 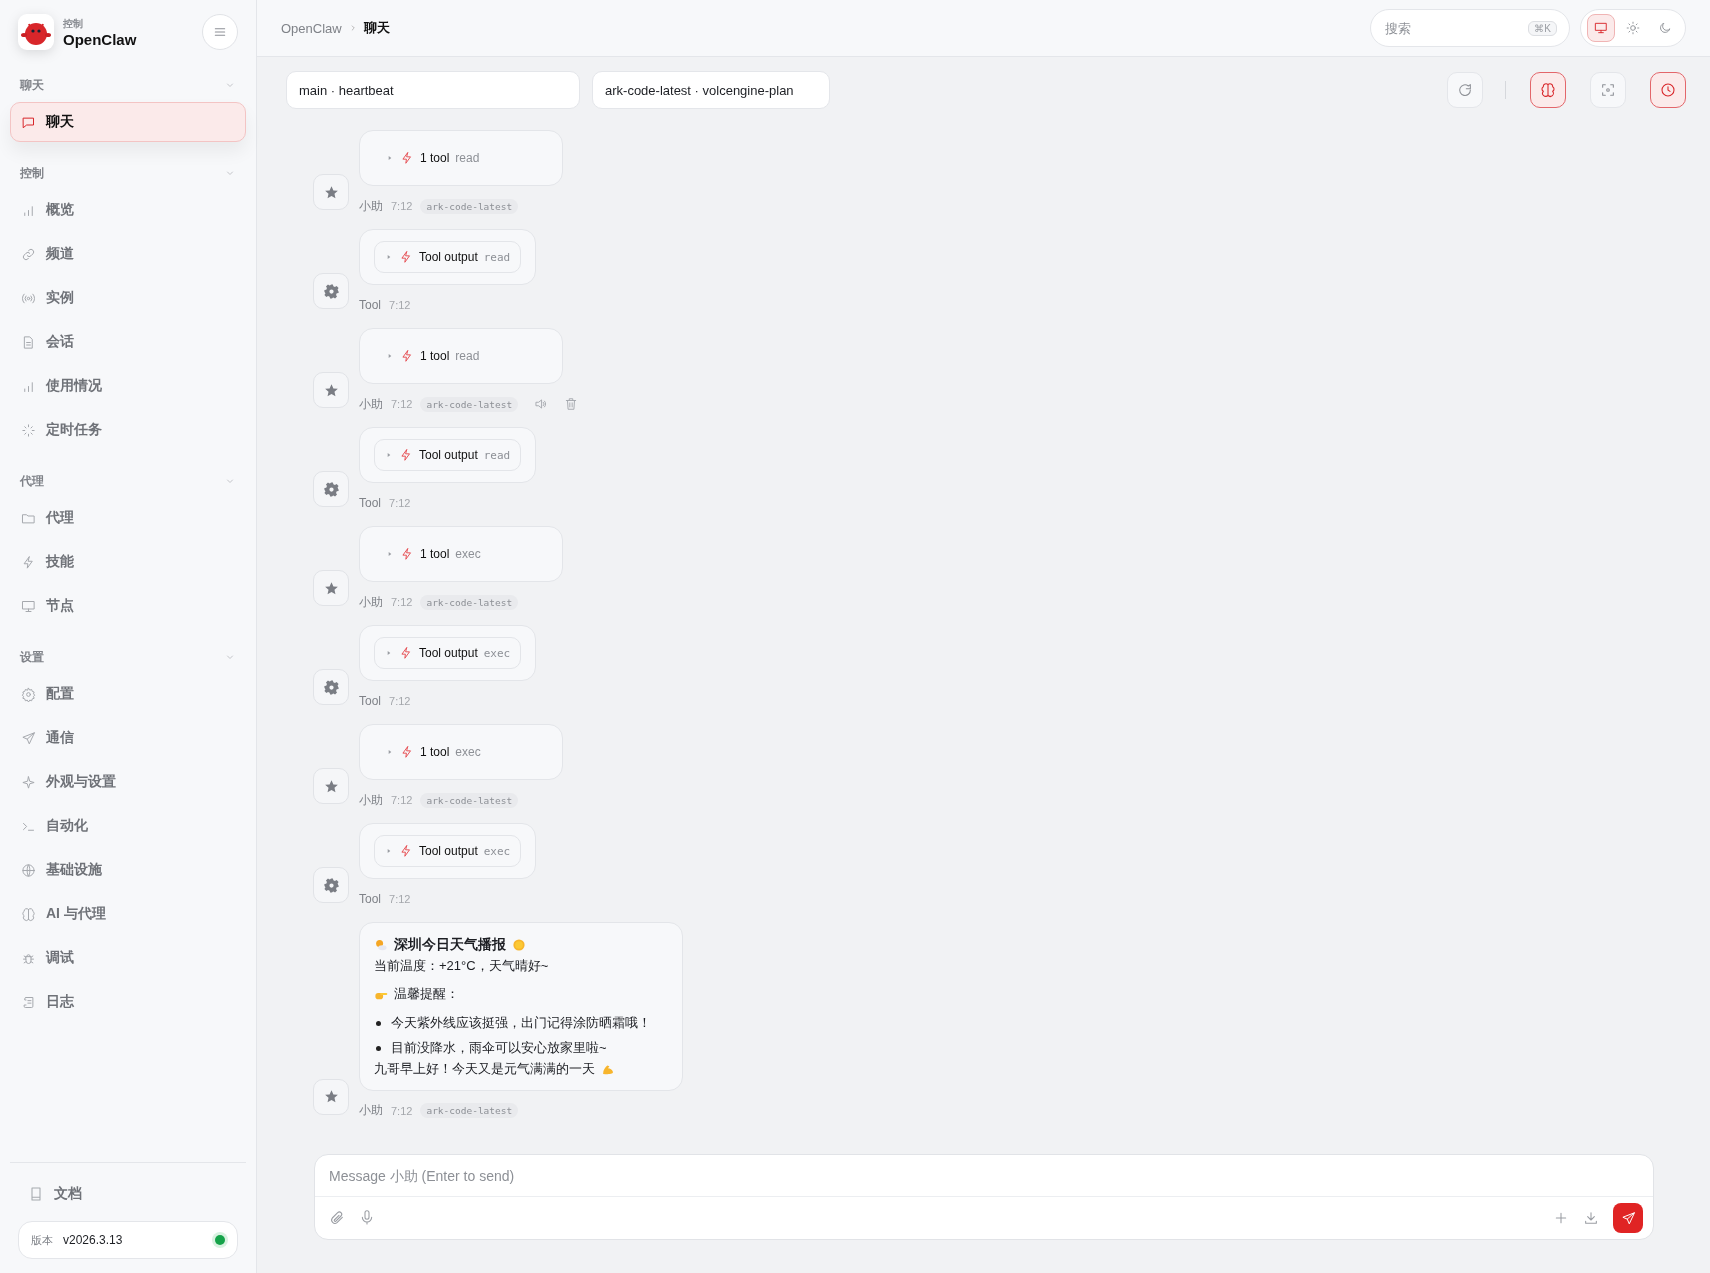 What do you see at coordinates (128, 518) in the screenshot?
I see `sidebar-item: 代理` at bounding box center [128, 518].